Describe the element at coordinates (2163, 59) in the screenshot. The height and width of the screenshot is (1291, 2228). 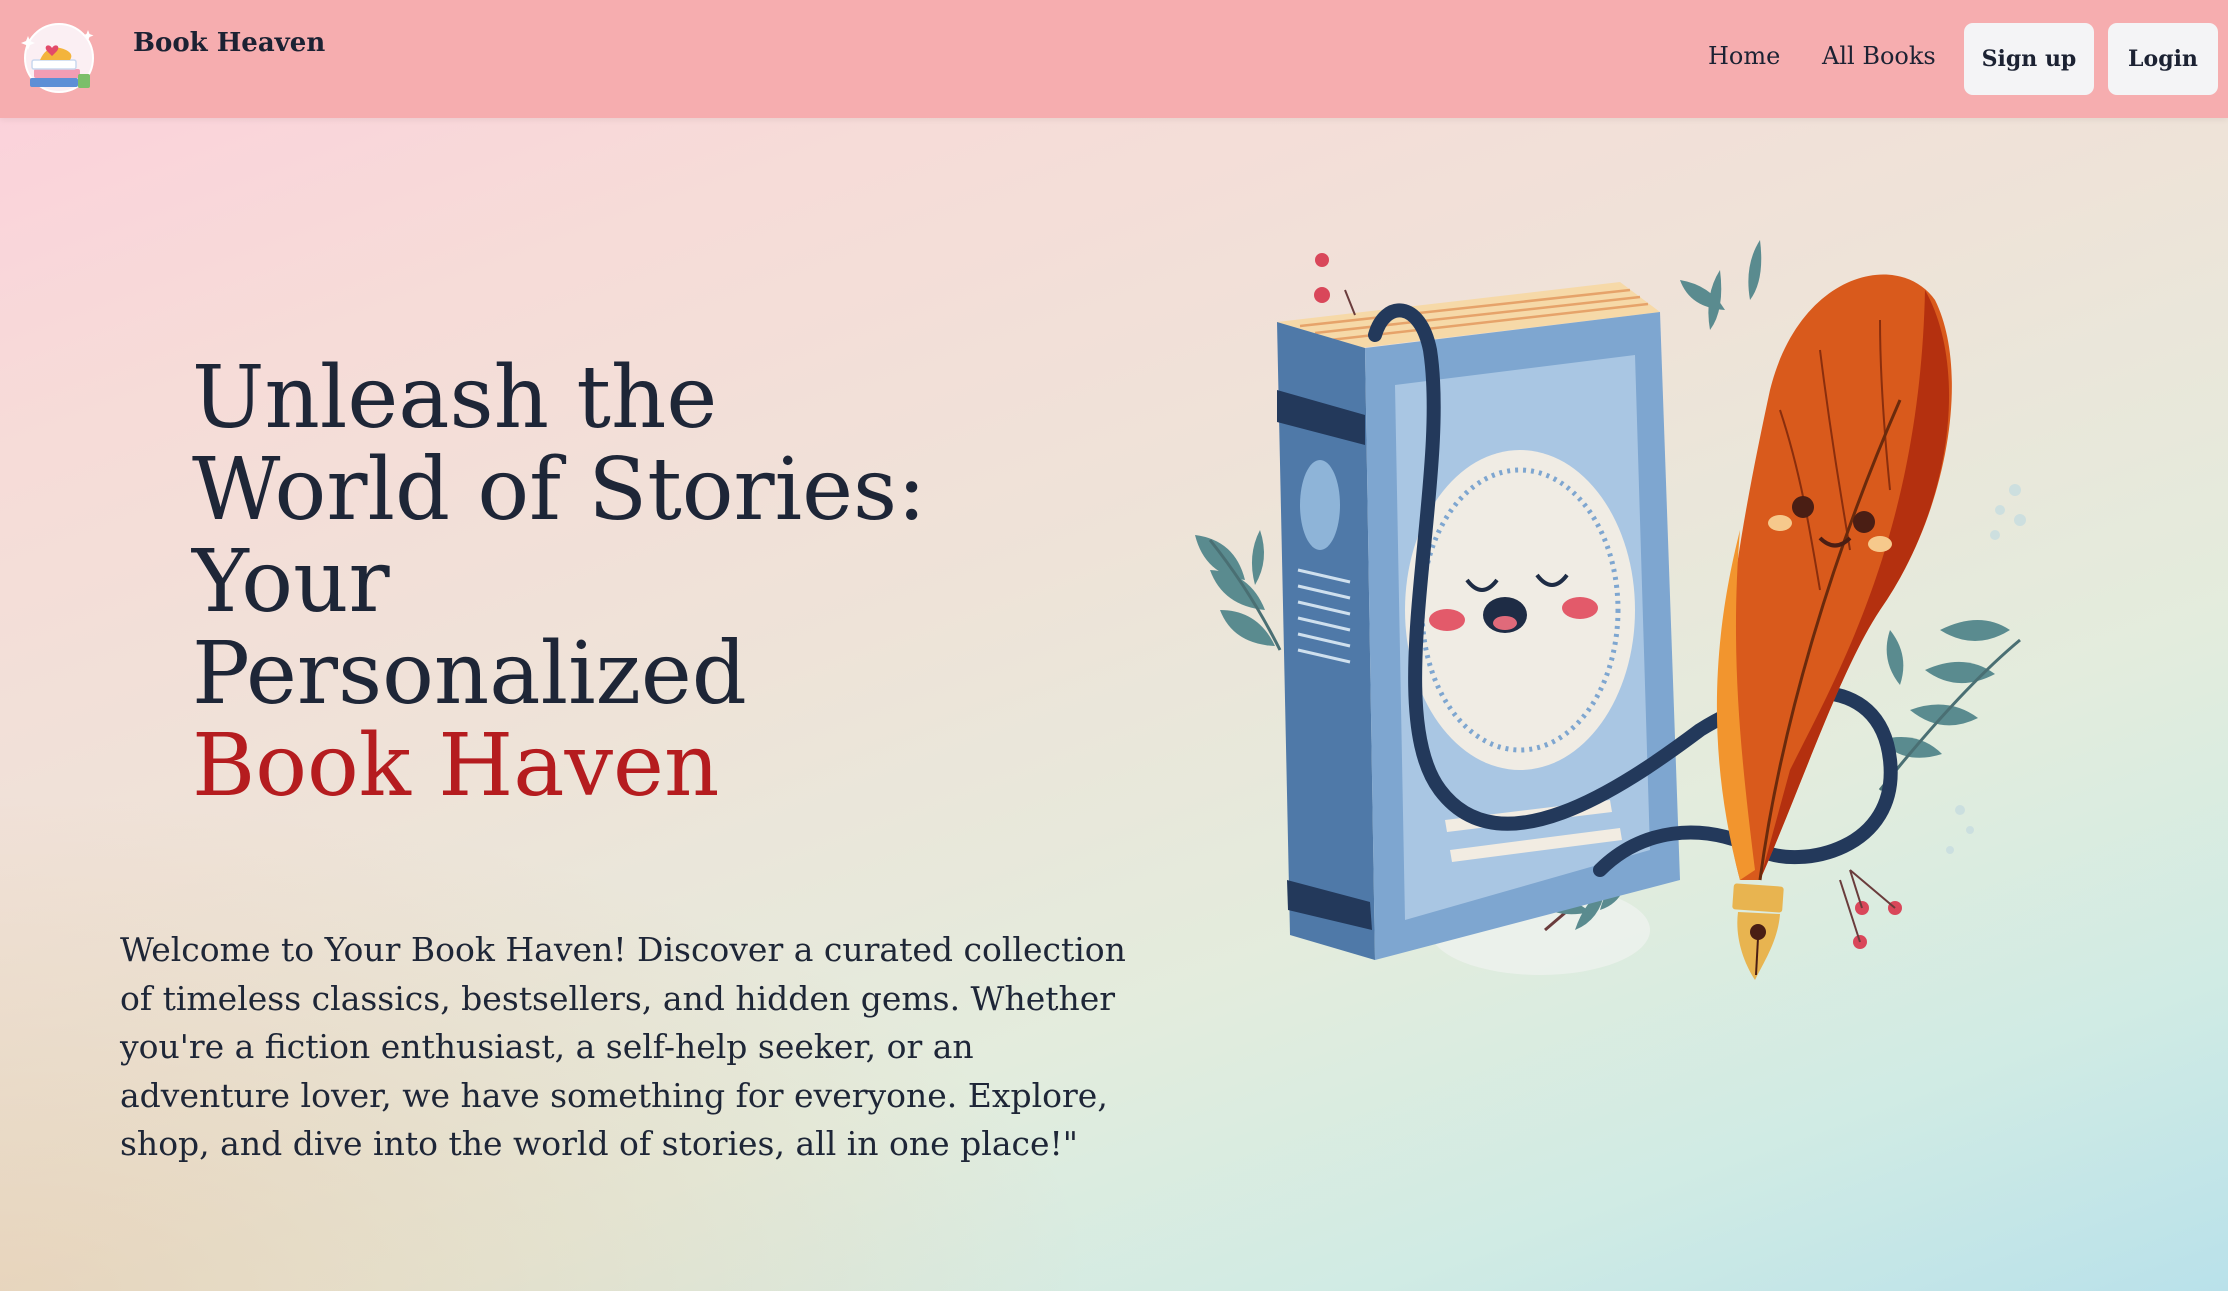
I see `login-button: Login` at that location.